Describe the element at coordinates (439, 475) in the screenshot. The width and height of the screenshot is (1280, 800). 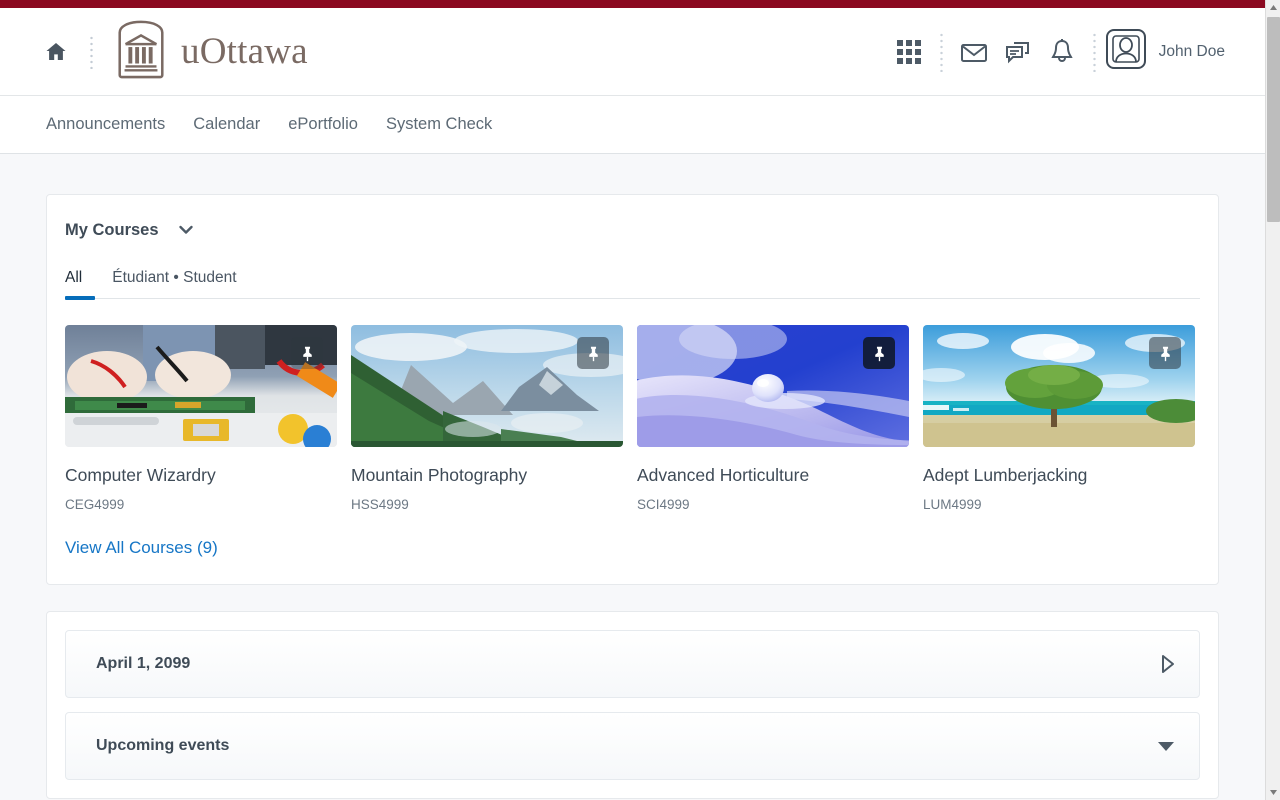
I see `course-title: Mountain Photography` at that location.